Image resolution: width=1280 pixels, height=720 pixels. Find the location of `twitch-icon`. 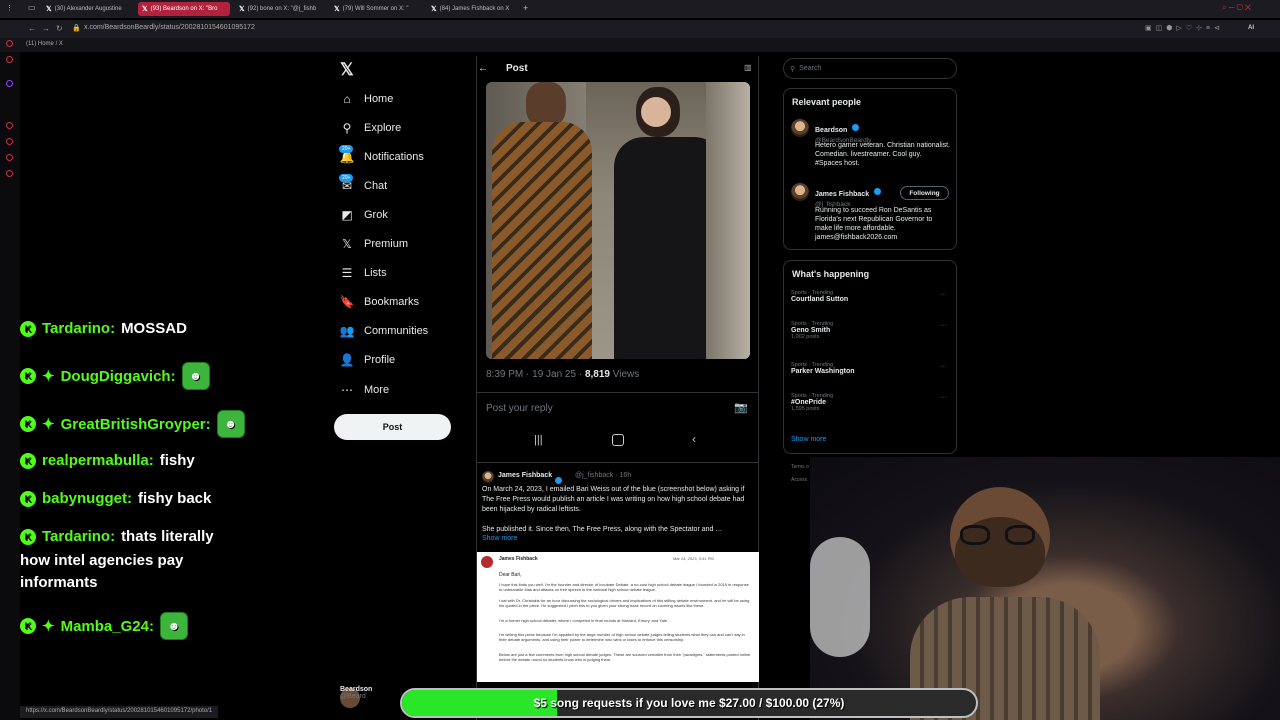

twitch-icon is located at coordinates (9, 83).